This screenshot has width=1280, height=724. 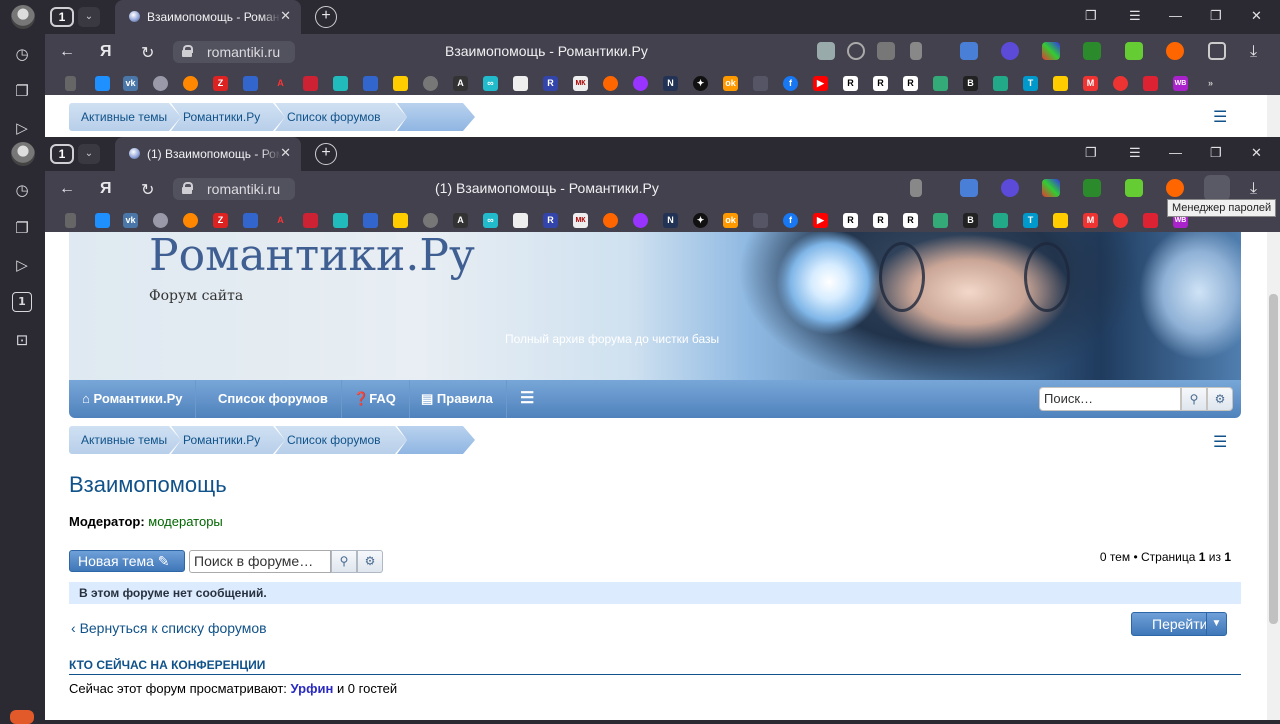 What do you see at coordinates (1120, 83) in the screenshot?
I see `bookmark-red-icon` at bounding box center [1120, 83].